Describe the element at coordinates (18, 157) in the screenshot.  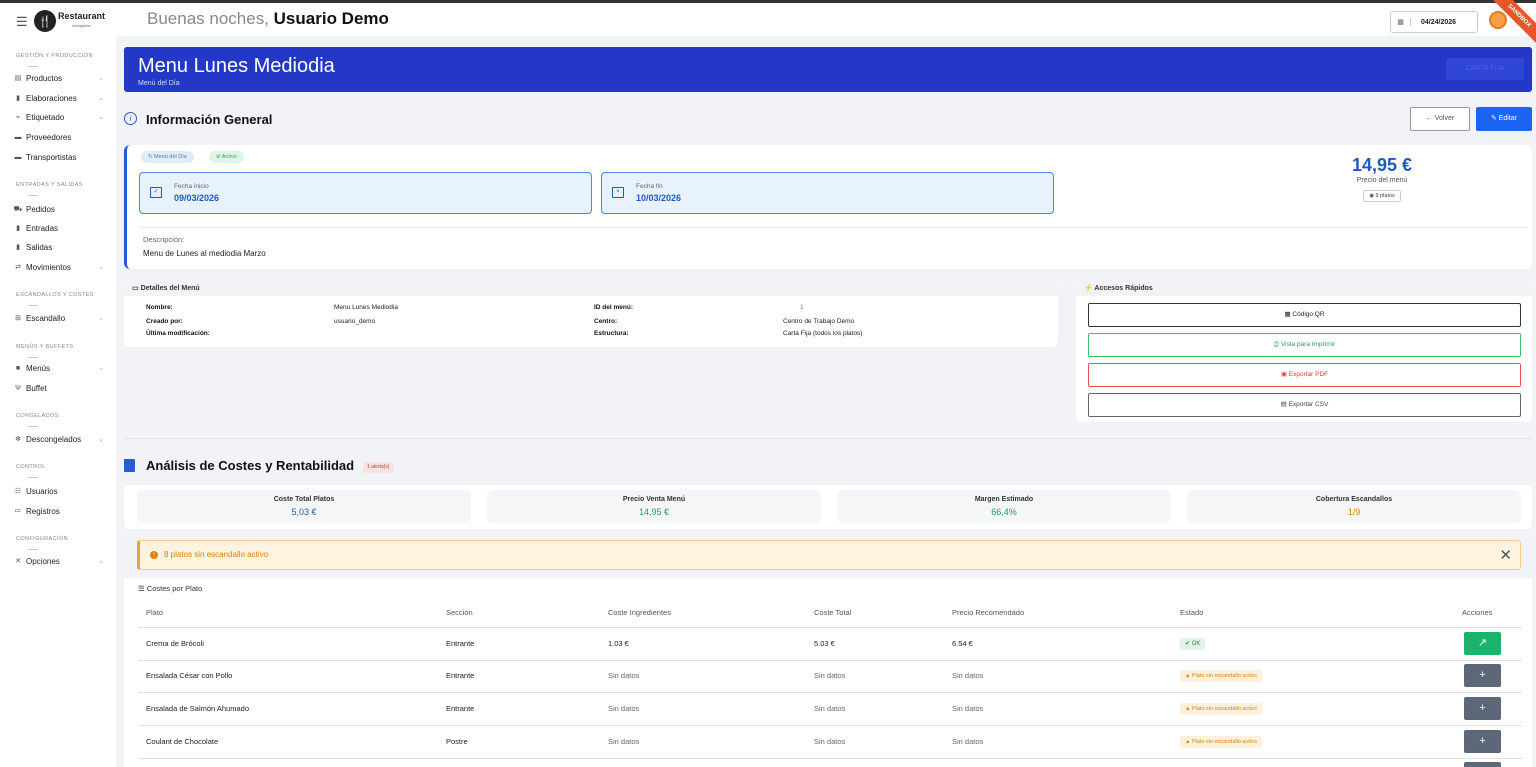
I see `truck-icon: ▬` at that location.